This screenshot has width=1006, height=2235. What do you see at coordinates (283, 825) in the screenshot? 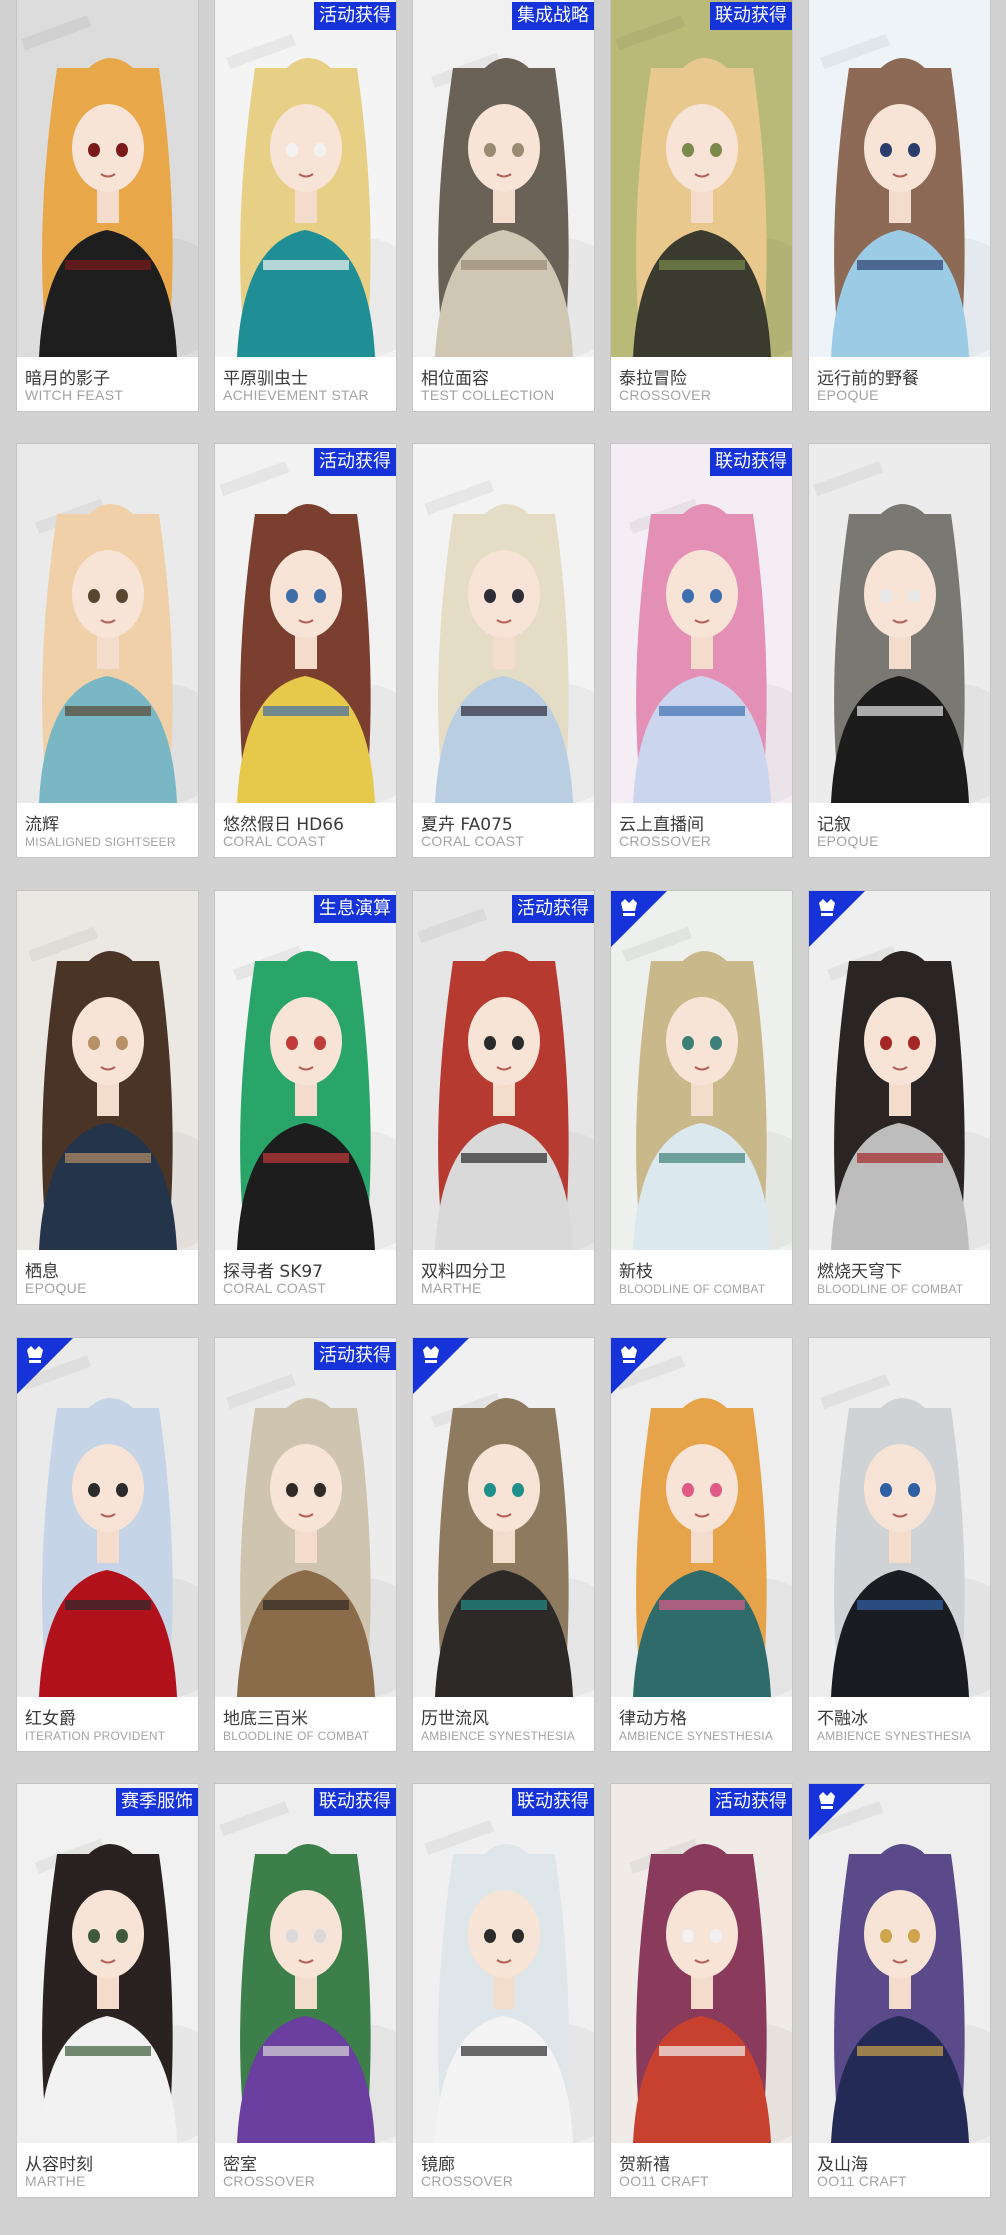
I see `skin-name: 悠然假日 HD66` at bounding box center [283, 825].